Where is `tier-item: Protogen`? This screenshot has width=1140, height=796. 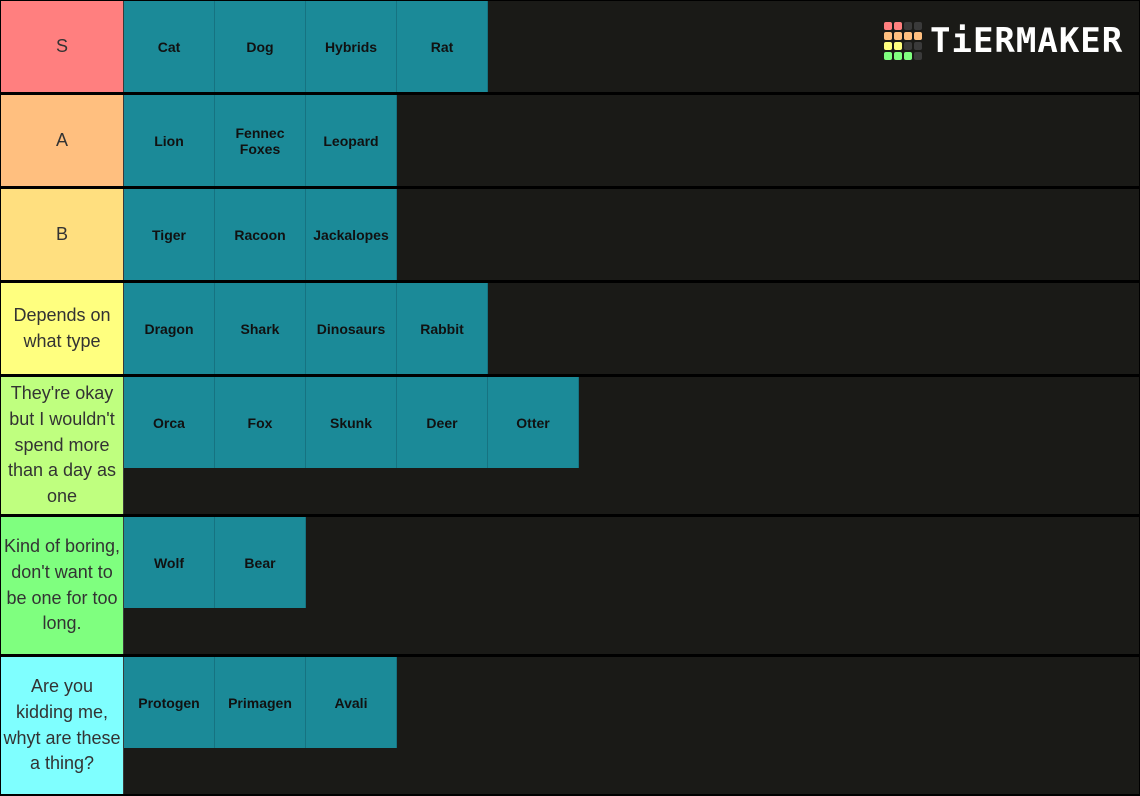
tier-item: Protogen is located at coordinates (169, 702).